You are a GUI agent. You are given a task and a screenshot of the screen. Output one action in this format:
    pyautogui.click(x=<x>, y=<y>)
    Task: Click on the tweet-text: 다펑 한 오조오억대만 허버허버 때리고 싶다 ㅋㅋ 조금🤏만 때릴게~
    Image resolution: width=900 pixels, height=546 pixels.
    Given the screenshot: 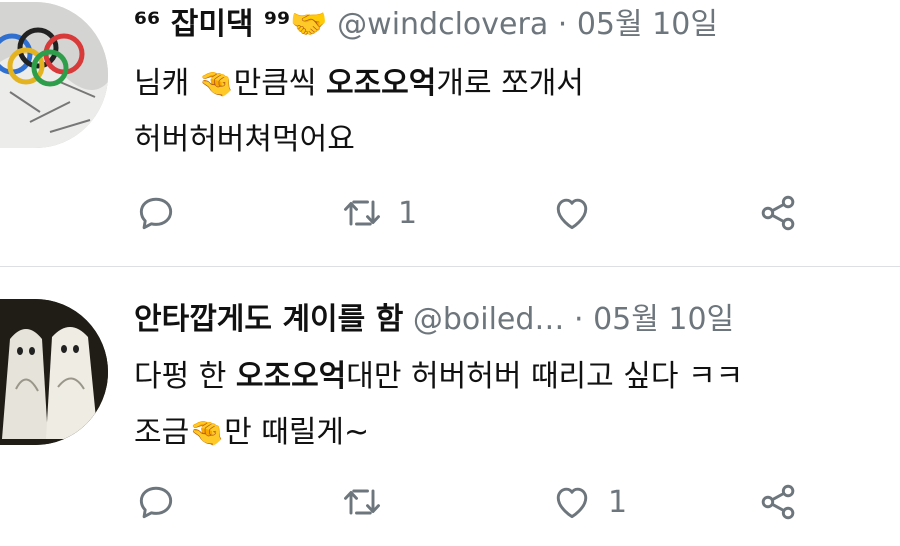 What is the action you would take?
    pyautogui.click(x=438, y=405)
    